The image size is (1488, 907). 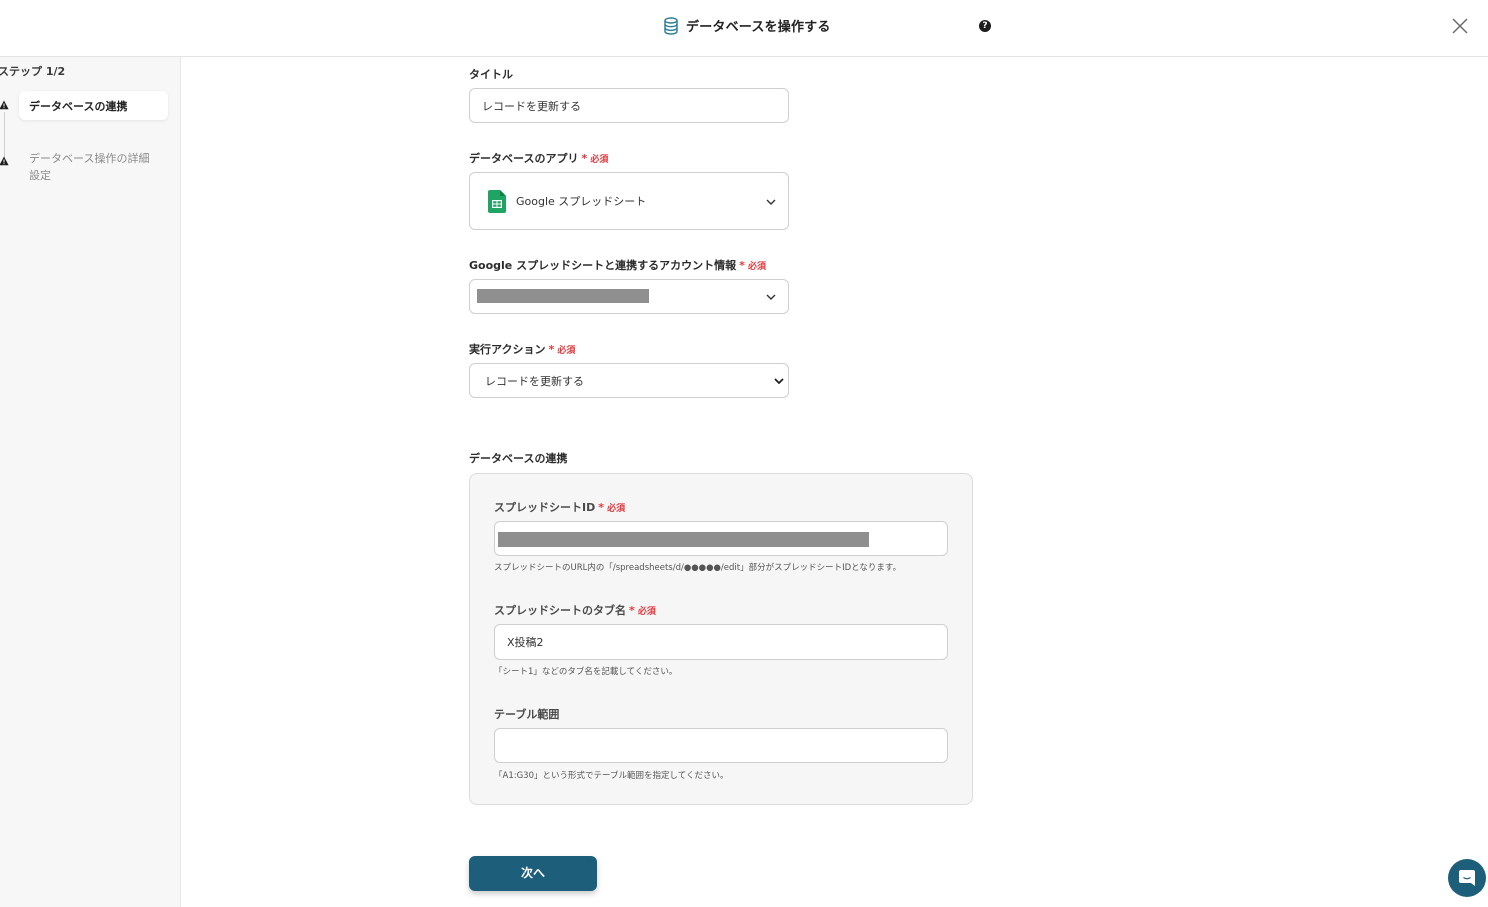 What do you see at coordinates (629, 105) in the screenshot?
I see `title-input: レコードを更新する` at bounding box center [629, 105].